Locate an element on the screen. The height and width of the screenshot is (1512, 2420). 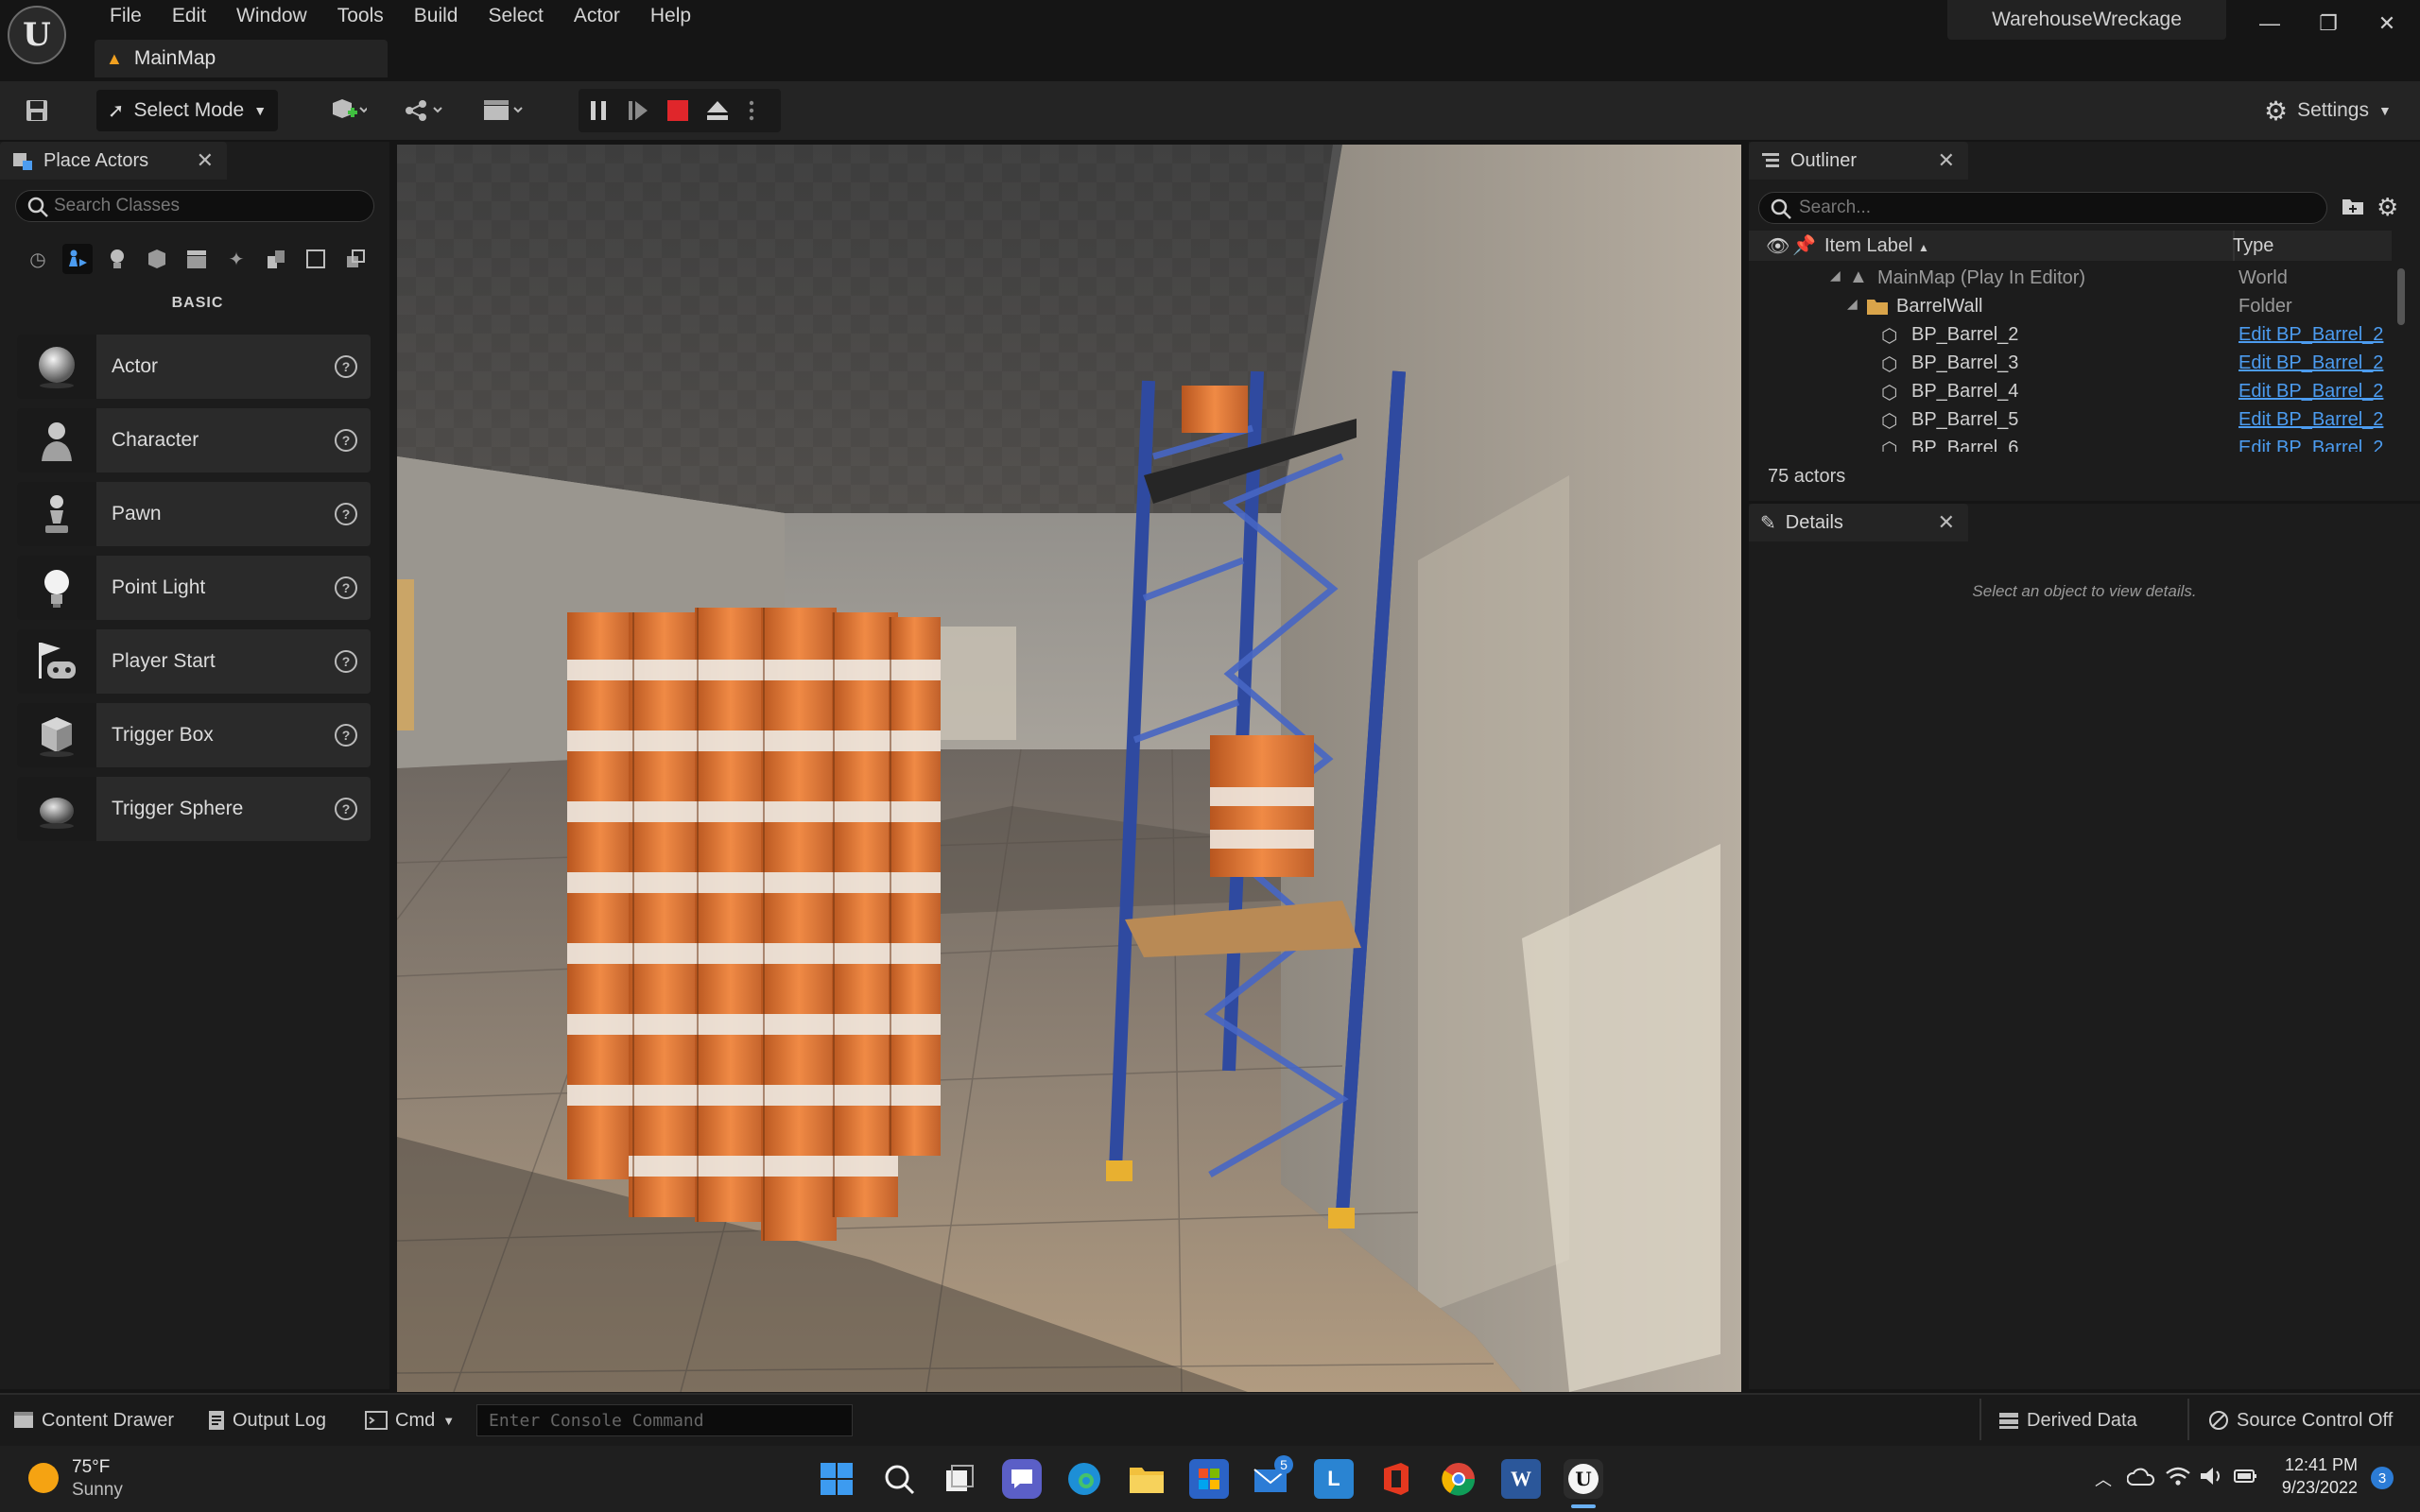
task-view-icon is located at coordinates (959, 1479).